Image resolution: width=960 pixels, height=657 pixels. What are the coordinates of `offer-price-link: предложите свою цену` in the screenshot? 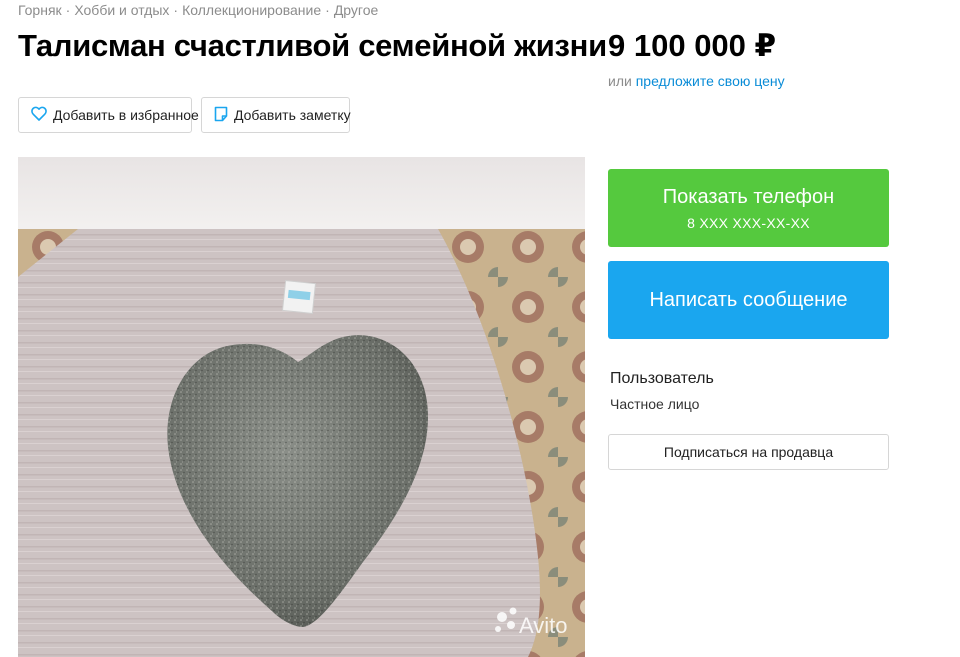 It's located at (710, 81).